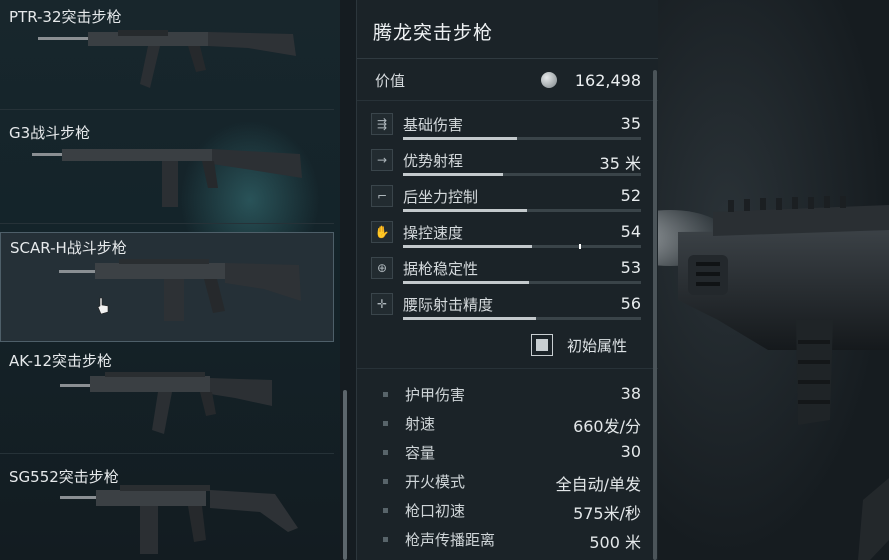 This screenshot has height=560, width=889. I want to click on weapon-item-sg552: SG552突击步枪, so click(167, 508).